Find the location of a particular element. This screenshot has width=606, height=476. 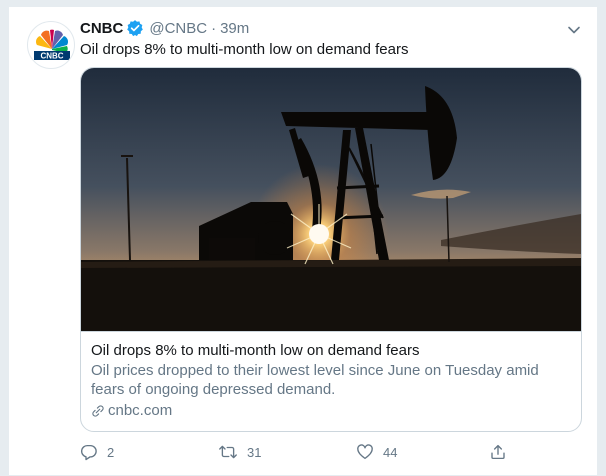

tweet-header: CNBC @CNBC · 39m is located at coordinates (164, 28).